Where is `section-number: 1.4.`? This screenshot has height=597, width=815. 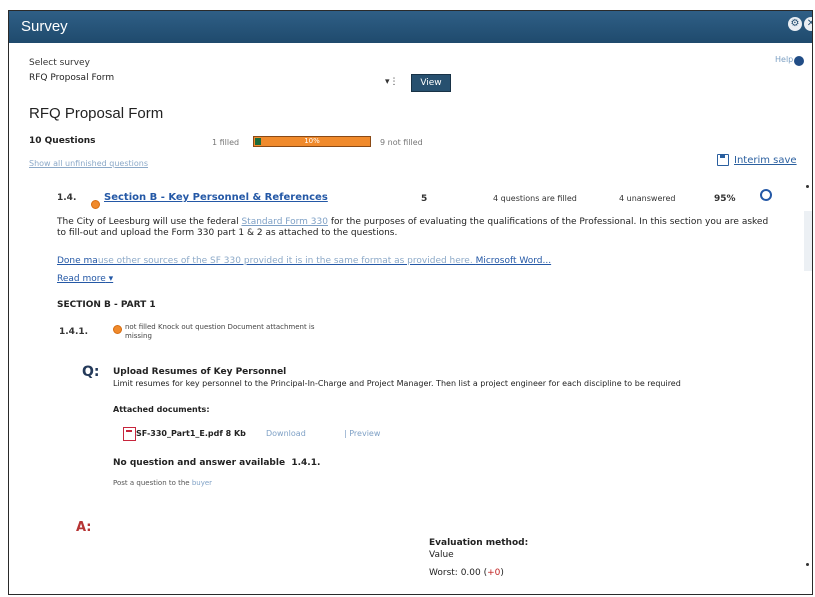 section-number: 1.4. is located at coordinates (67, 198).